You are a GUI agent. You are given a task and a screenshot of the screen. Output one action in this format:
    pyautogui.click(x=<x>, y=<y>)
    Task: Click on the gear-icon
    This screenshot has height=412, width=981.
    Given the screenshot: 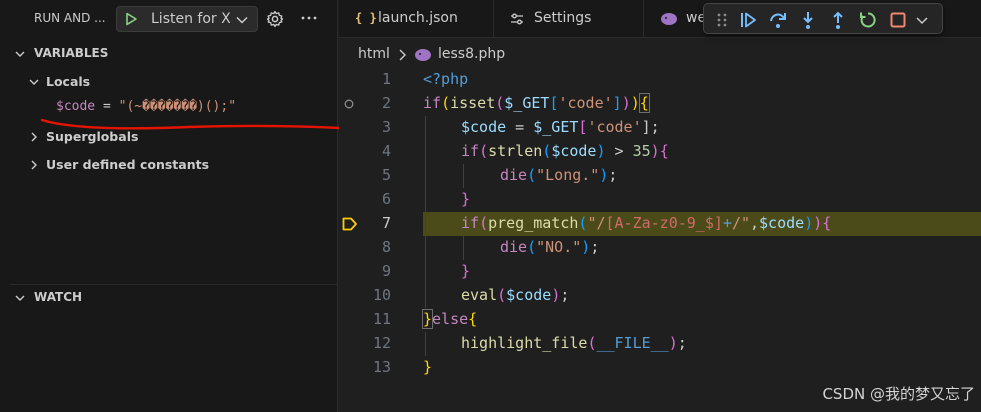 What is the action you would take?
    pyautogui.click(x=275, y=19)
    